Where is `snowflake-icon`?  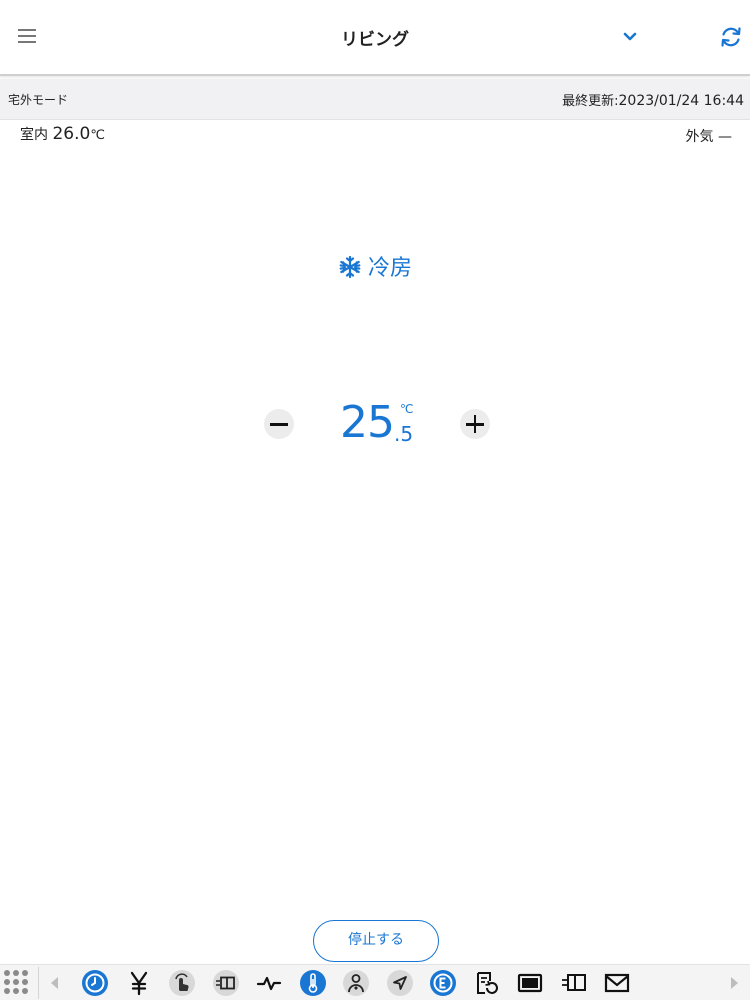
snowflake-icon is located at coordinates (350, 267).